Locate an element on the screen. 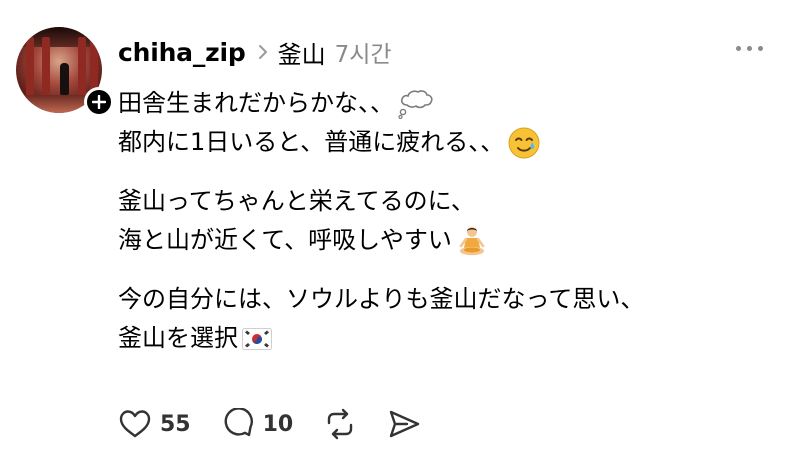 This screenshot has height=472, width=800. post-line-text: 釜山ってちゃんと栄えてるのに、 is located at coordinates (296, 201).